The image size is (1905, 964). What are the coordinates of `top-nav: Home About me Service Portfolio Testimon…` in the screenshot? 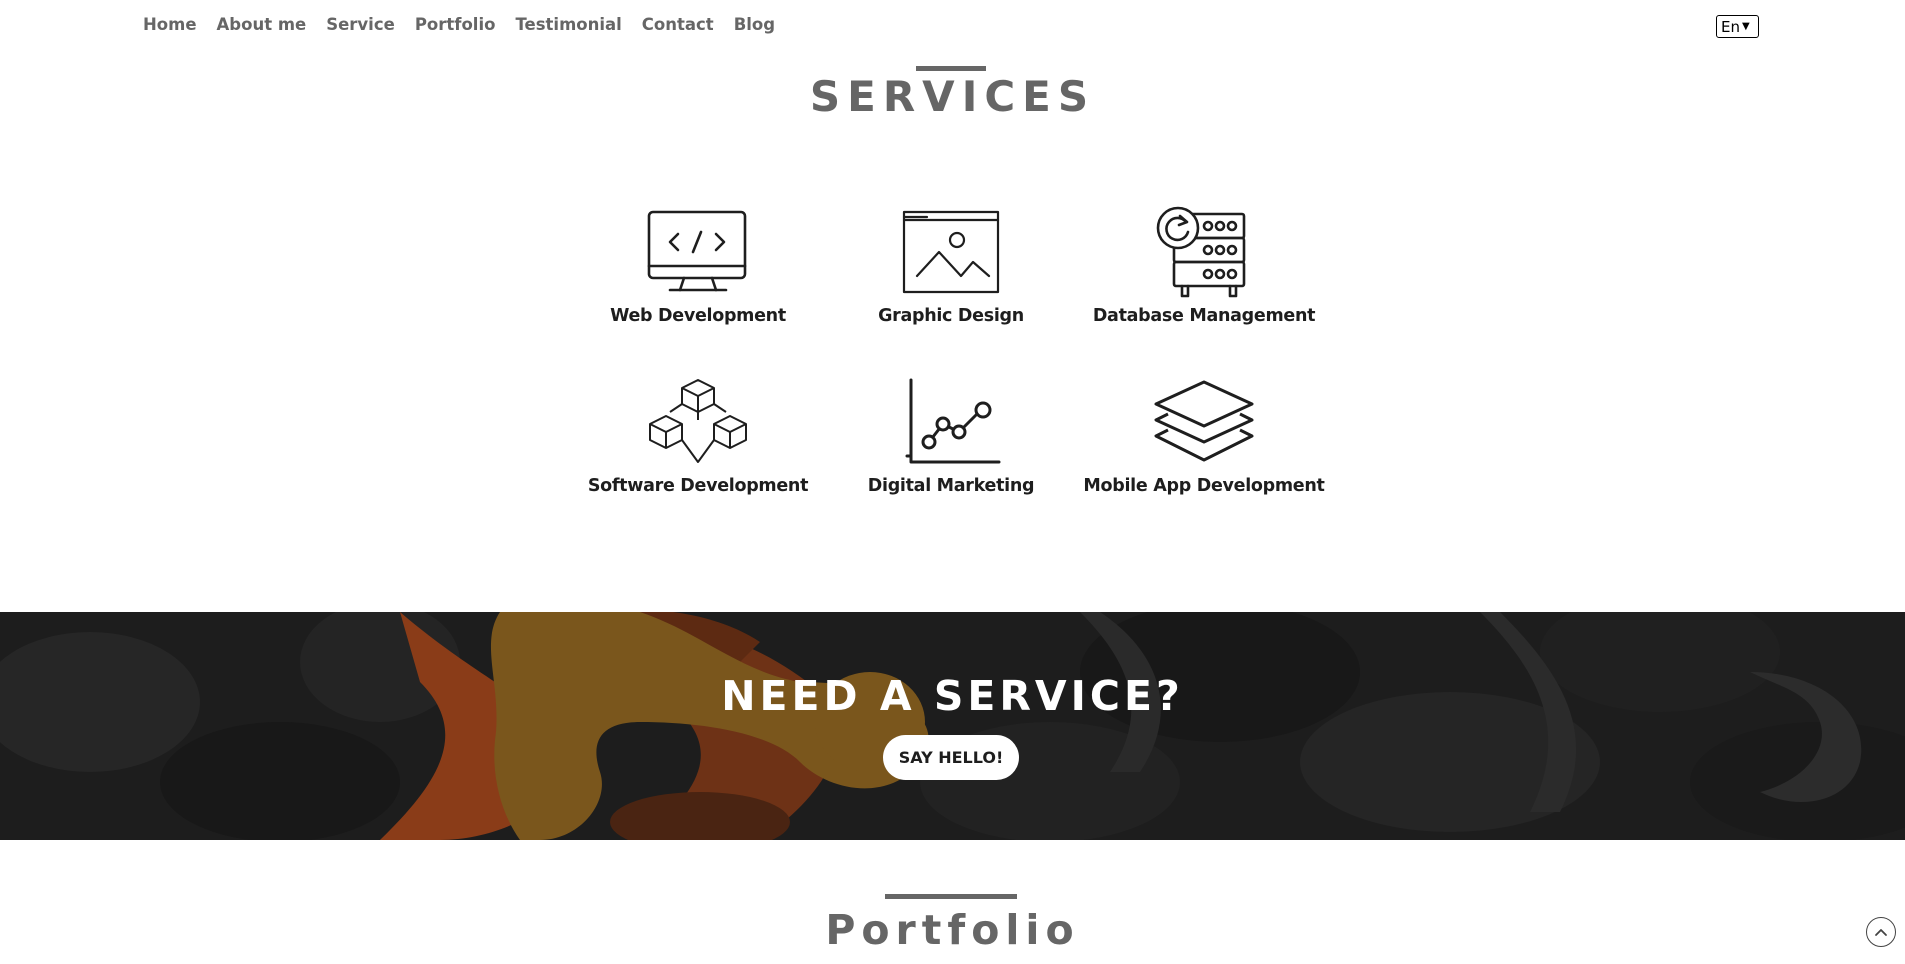 It's located at (952, 26).